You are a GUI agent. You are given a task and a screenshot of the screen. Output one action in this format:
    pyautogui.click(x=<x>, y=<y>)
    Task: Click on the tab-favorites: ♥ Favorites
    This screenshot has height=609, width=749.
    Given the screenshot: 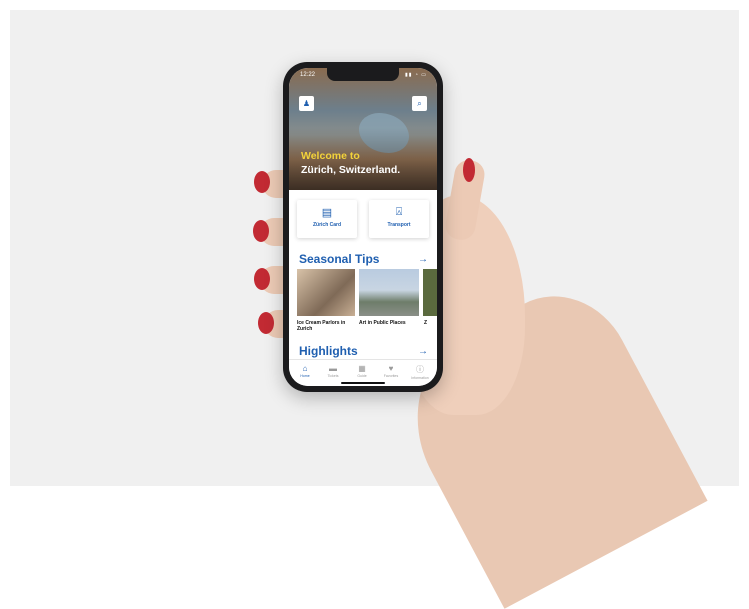 What is the action you would take?
    pyautogui.click(x=391, y=371)
    